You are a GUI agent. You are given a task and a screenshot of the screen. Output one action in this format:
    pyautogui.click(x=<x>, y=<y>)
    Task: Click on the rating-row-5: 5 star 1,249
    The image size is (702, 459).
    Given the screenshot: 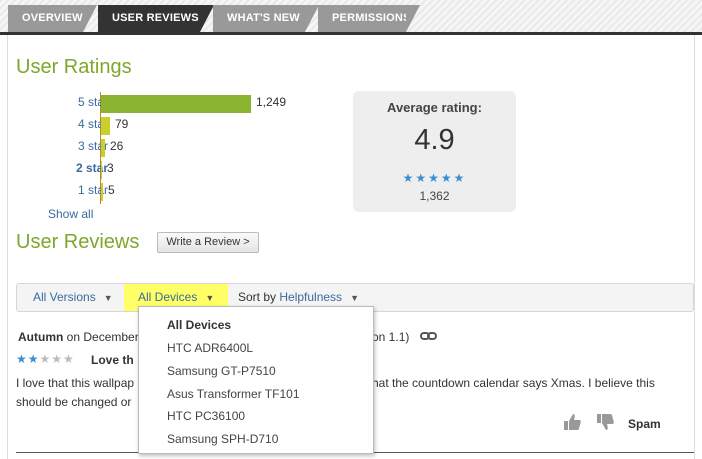 What is the action you would take?
    pyautogui.click(x=180, y=103)
    